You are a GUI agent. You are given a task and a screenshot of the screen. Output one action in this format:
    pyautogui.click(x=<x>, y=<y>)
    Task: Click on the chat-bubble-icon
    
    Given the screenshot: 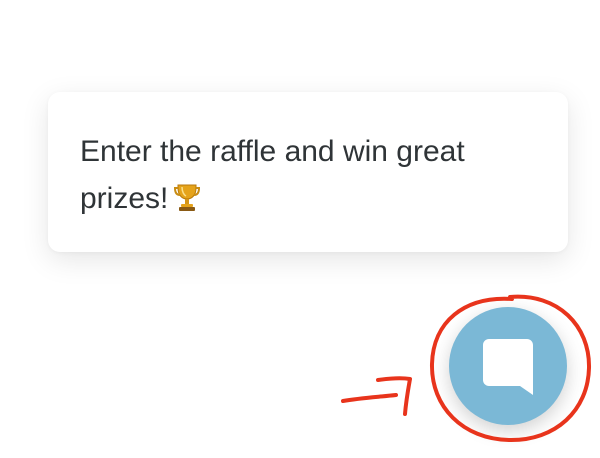 What is the action you would take?
    pyautogui.click(x=508, y=367)
    